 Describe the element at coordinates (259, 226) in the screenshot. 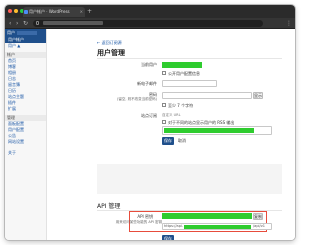

I see `api-url-suffix: /api/v1` at that location.